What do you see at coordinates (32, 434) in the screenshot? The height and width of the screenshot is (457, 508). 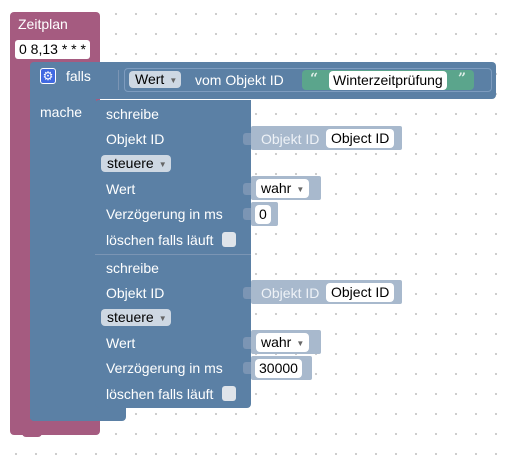 I see `schedule-block-bottom-tab` at bounding box center [32, 434].